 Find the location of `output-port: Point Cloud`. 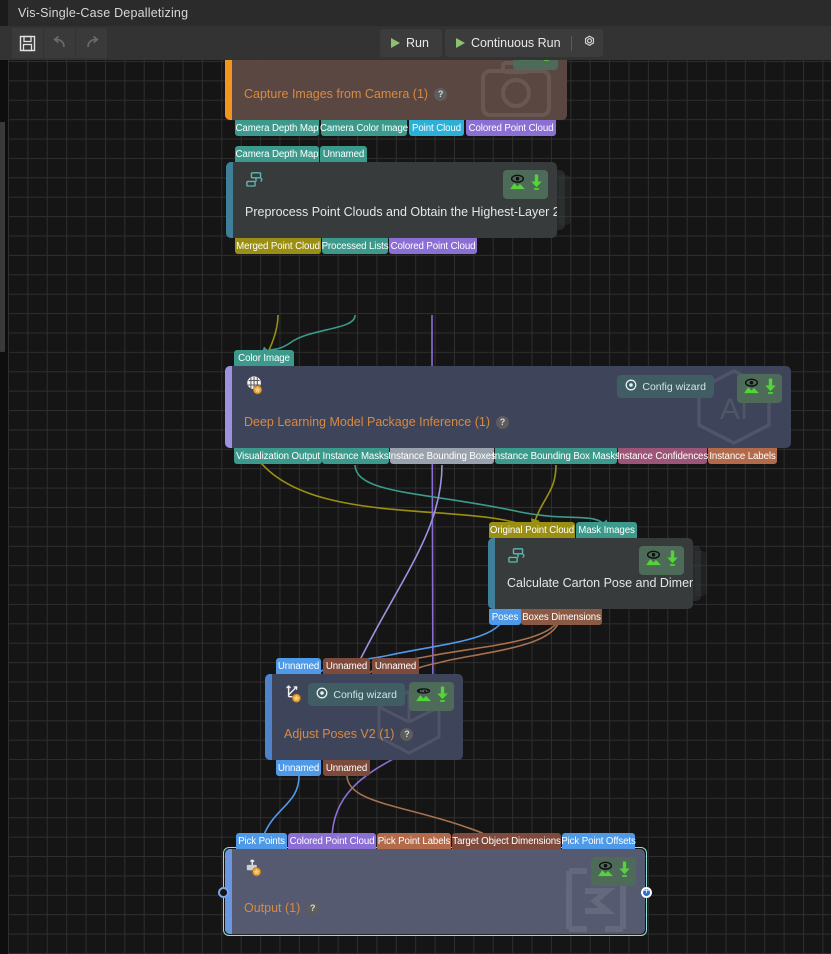

output-port: Point Cloud is located at coordinates (436, 128).